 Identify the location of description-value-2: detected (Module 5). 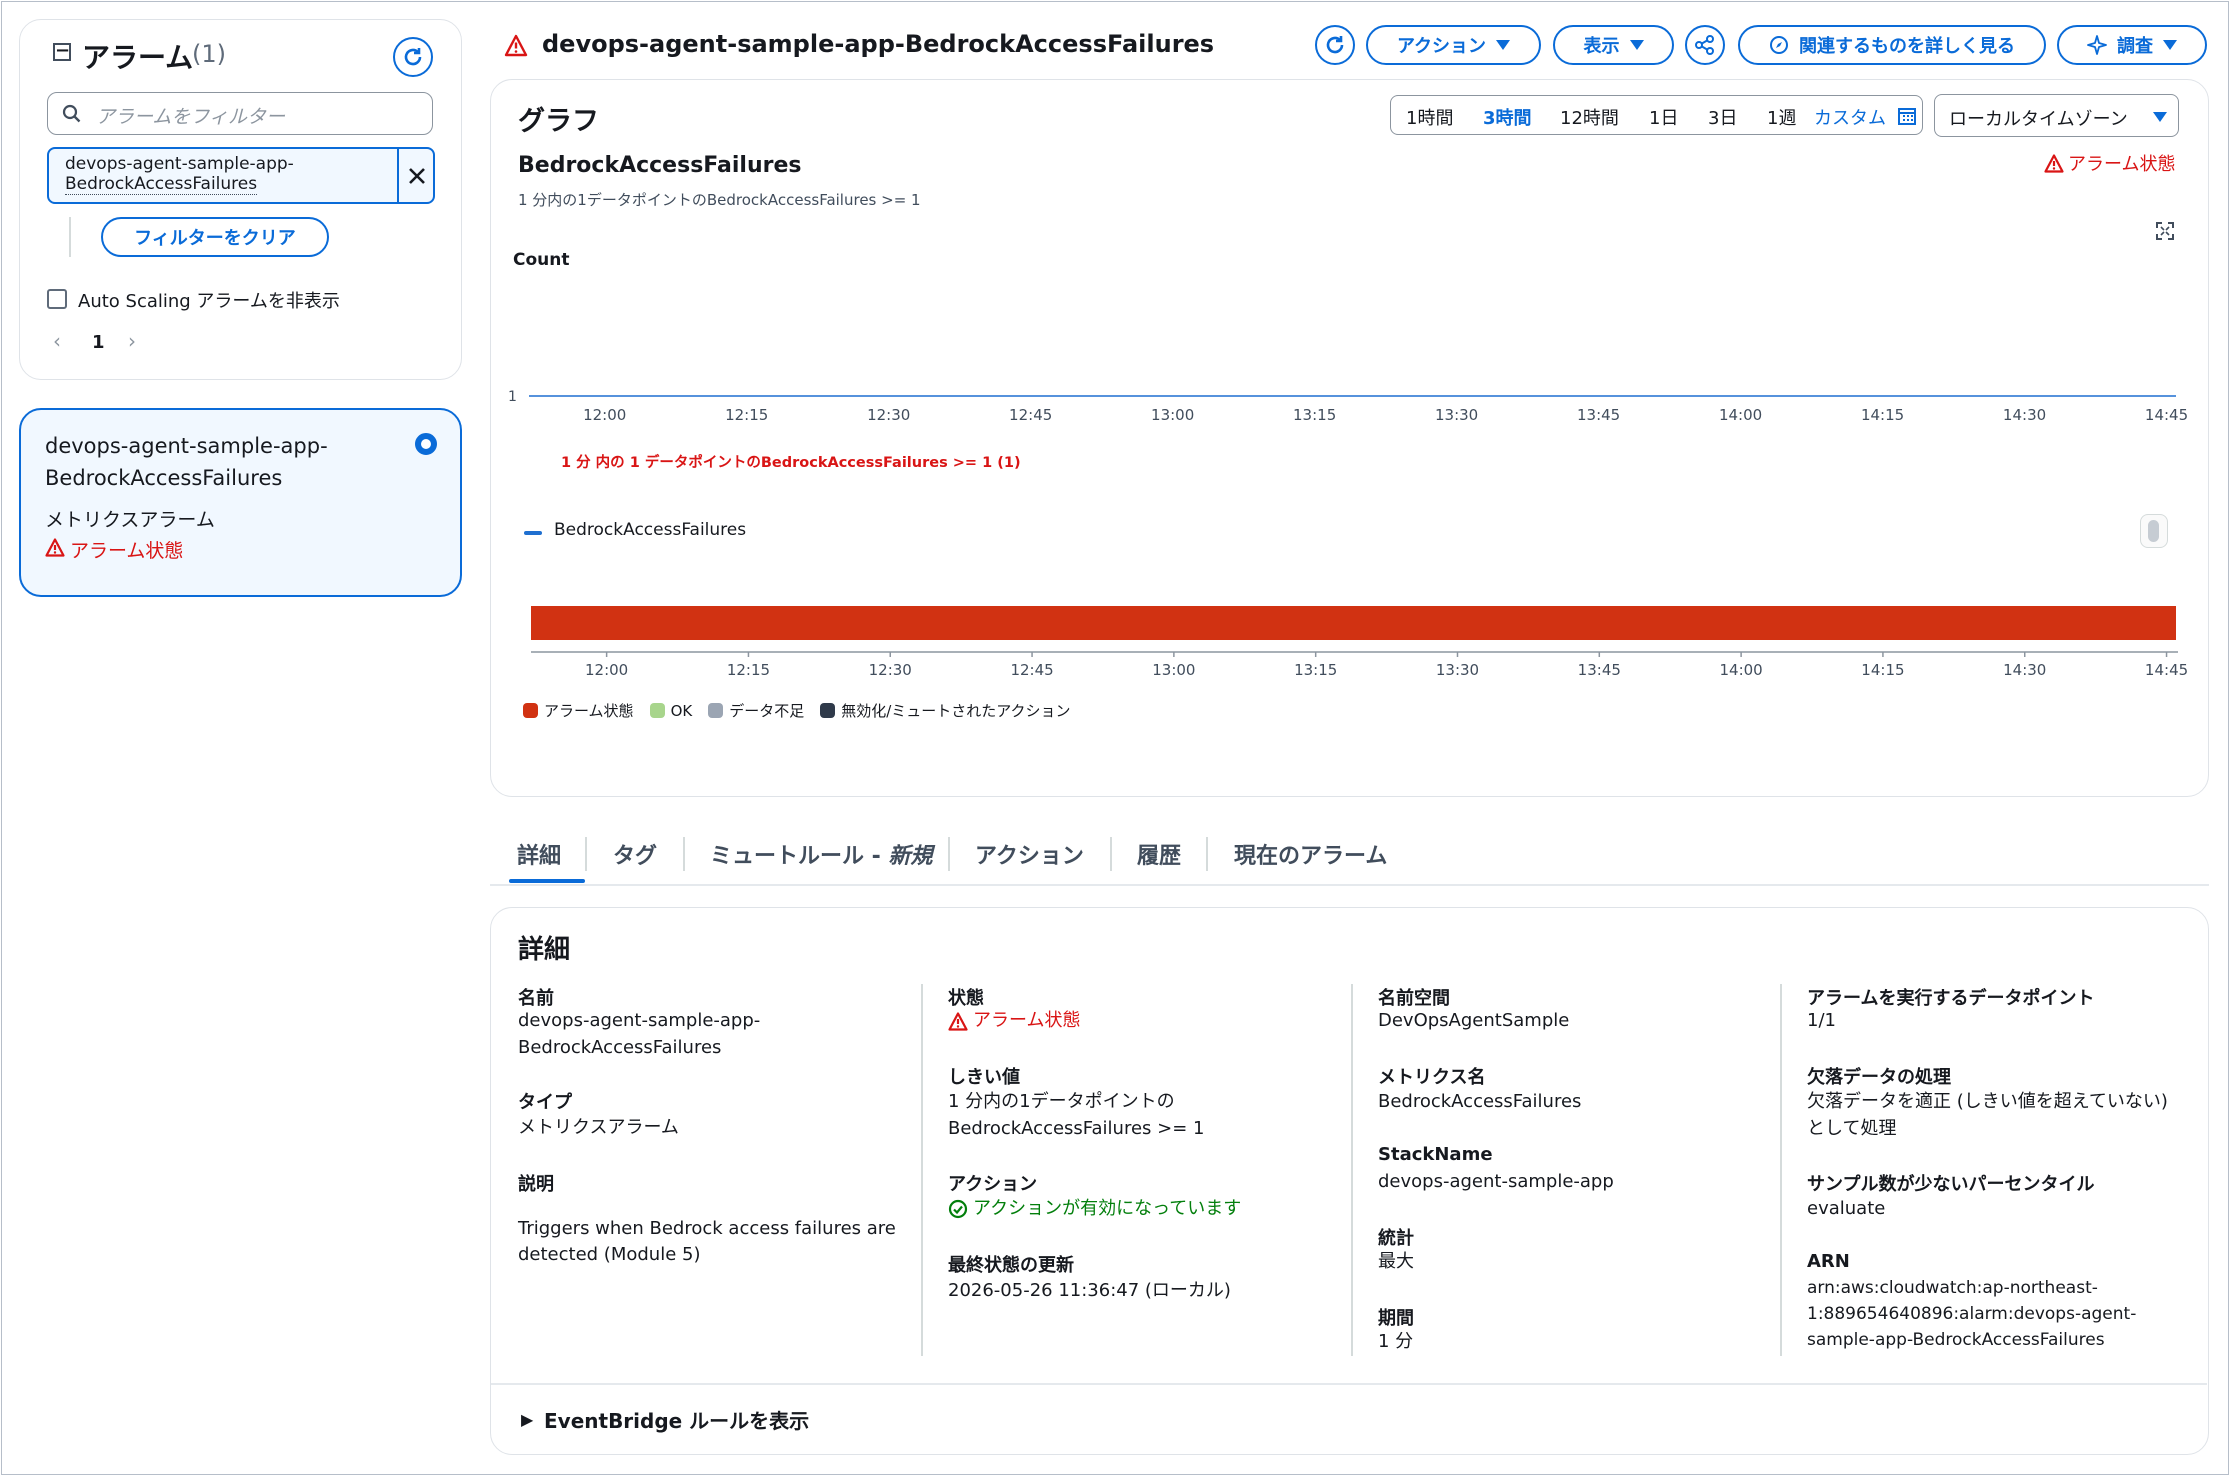
(609, 1254).